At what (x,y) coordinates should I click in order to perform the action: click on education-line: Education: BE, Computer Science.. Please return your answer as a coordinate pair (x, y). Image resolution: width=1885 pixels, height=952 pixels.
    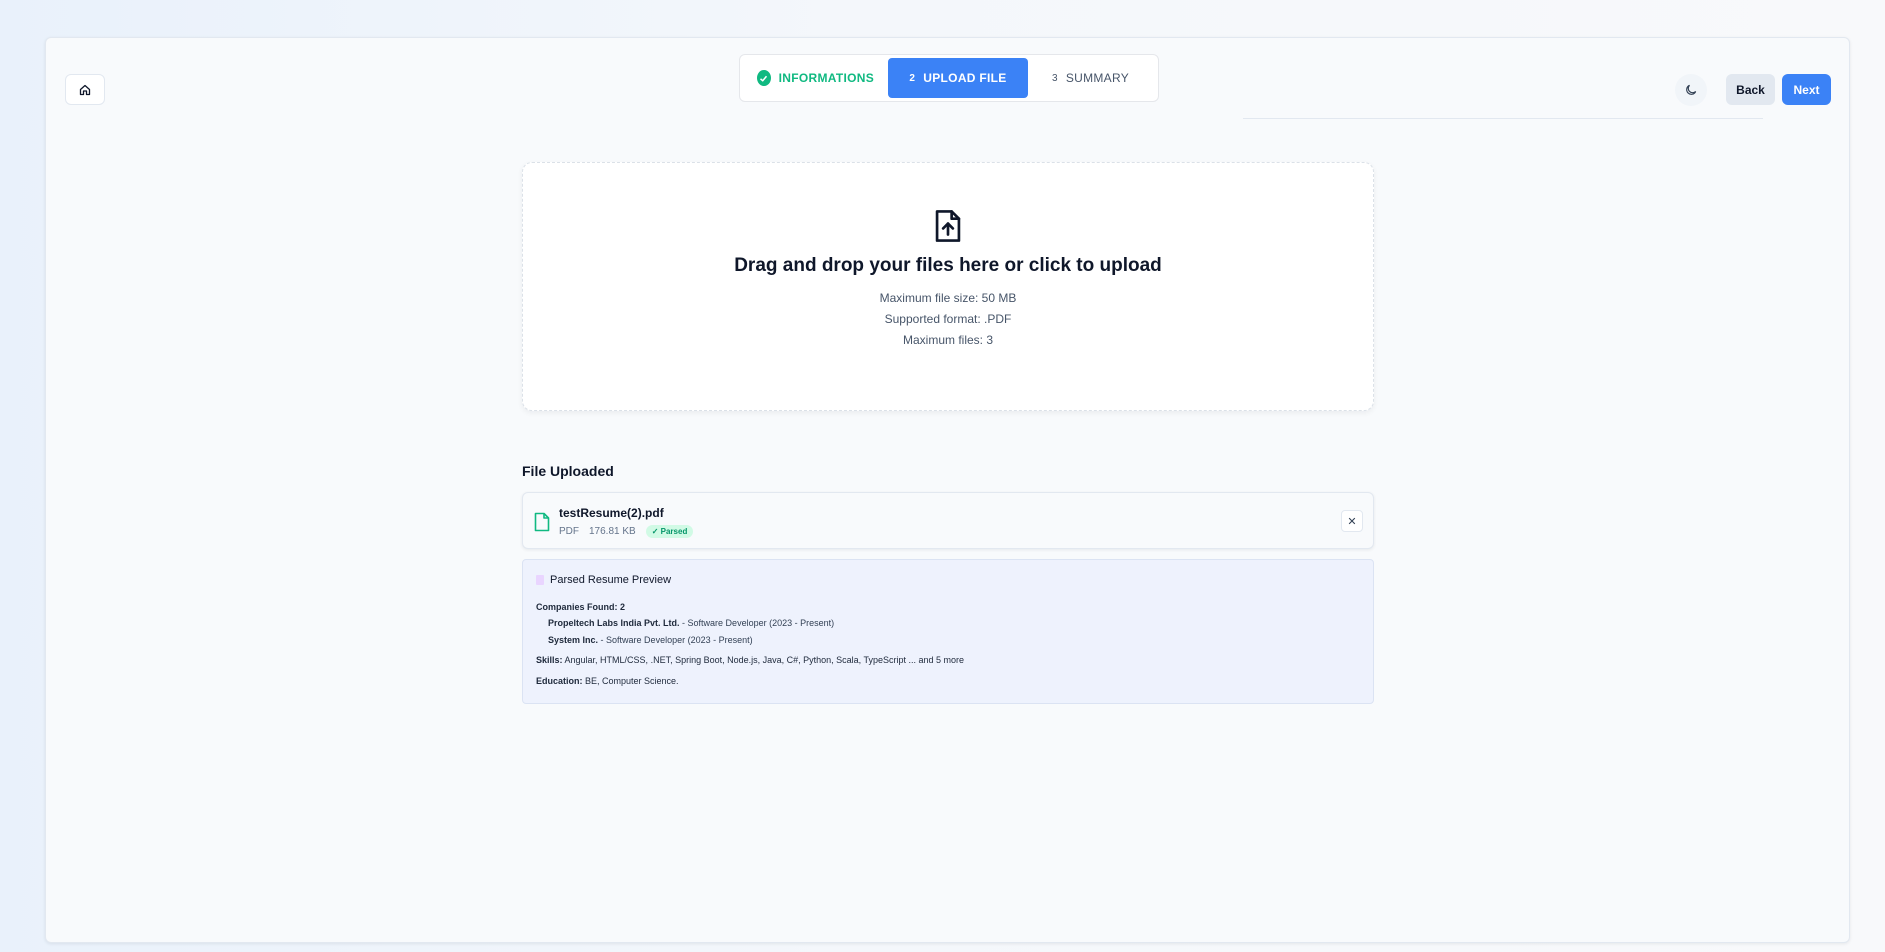
    Looking at the image, I should click on (607, 681).